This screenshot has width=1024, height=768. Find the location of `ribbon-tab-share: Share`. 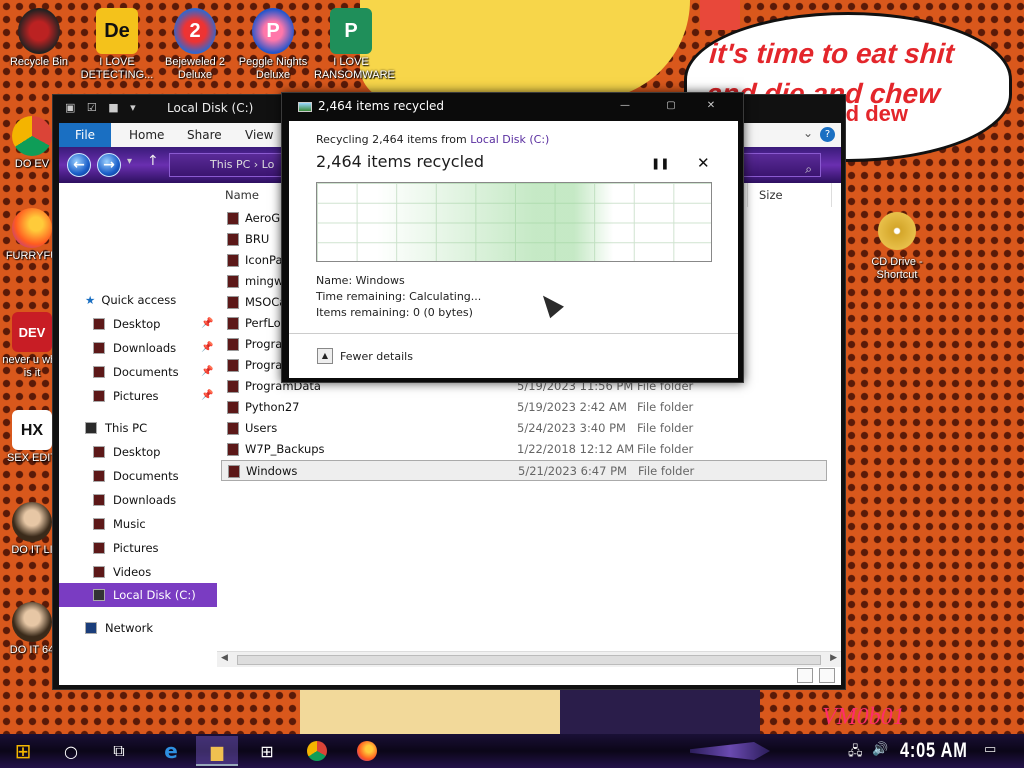

ribbon-tab-share: Share is located at coordinates (204, 135).